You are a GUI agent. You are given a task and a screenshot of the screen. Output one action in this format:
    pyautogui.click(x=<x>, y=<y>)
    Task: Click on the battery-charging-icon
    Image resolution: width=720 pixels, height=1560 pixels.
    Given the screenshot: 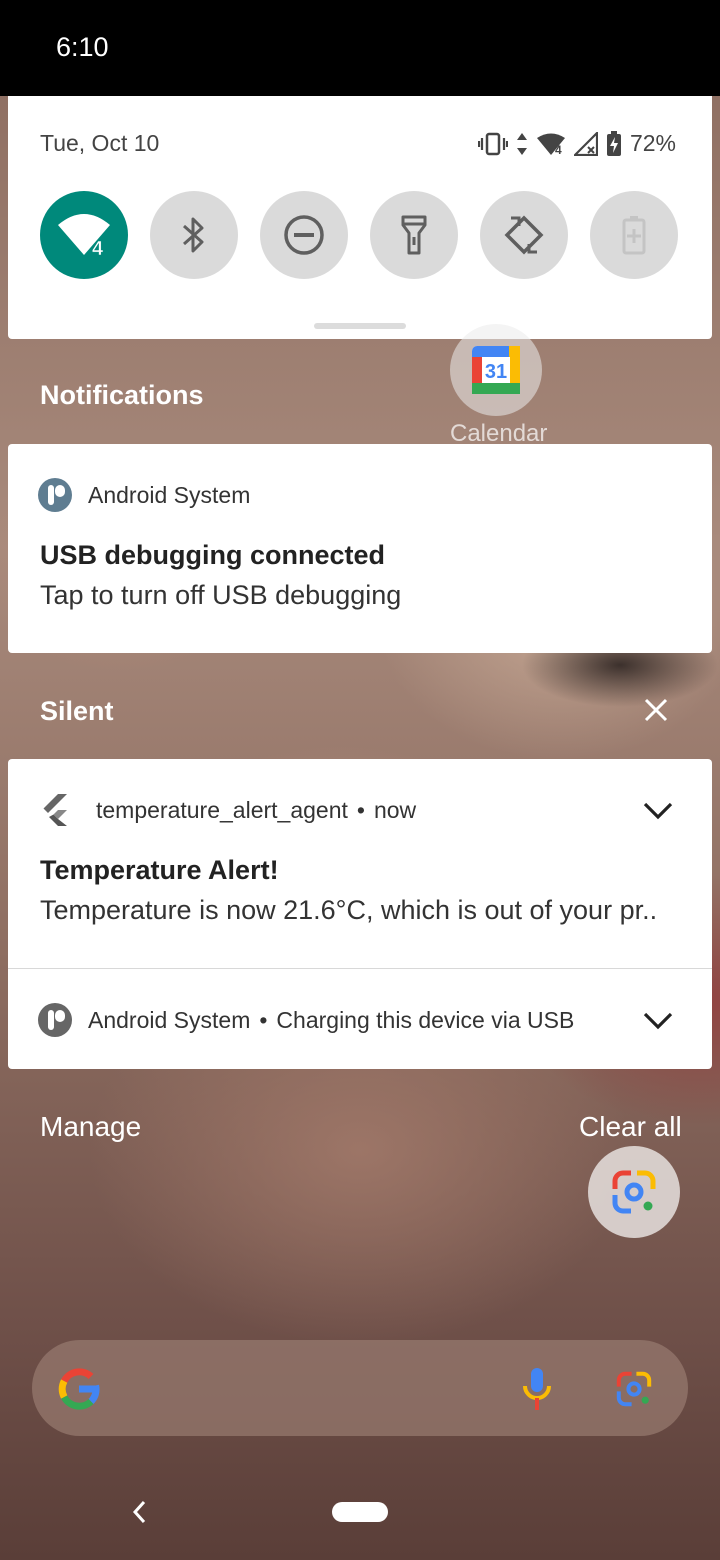 What is the action you would take?
    pyautogui.click(x=614, y=143)
    